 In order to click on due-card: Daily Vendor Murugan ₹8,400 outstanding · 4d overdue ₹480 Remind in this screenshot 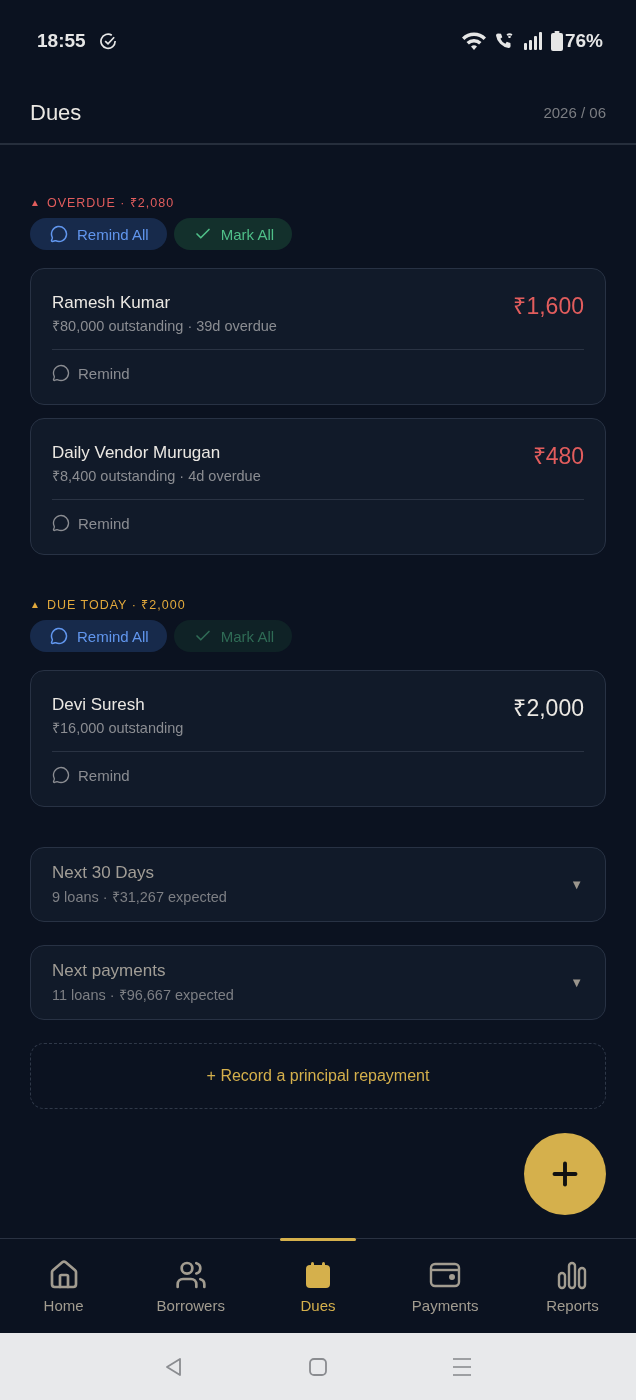, I will do `click(318, 486)`.